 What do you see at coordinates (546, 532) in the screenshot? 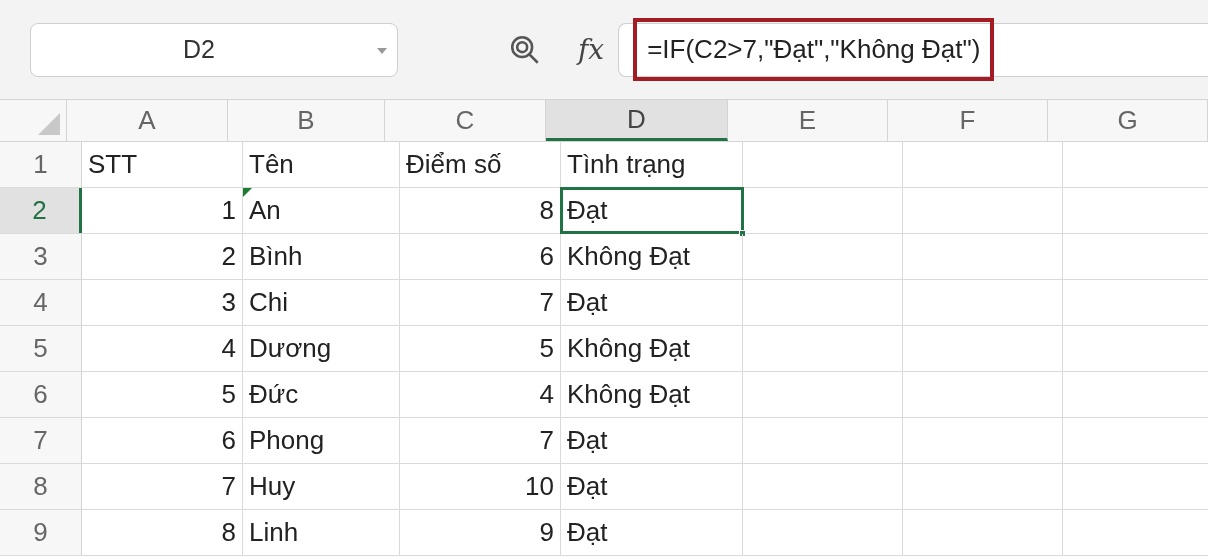
I see `cell-text: 9` at bounding box center [546, 532].